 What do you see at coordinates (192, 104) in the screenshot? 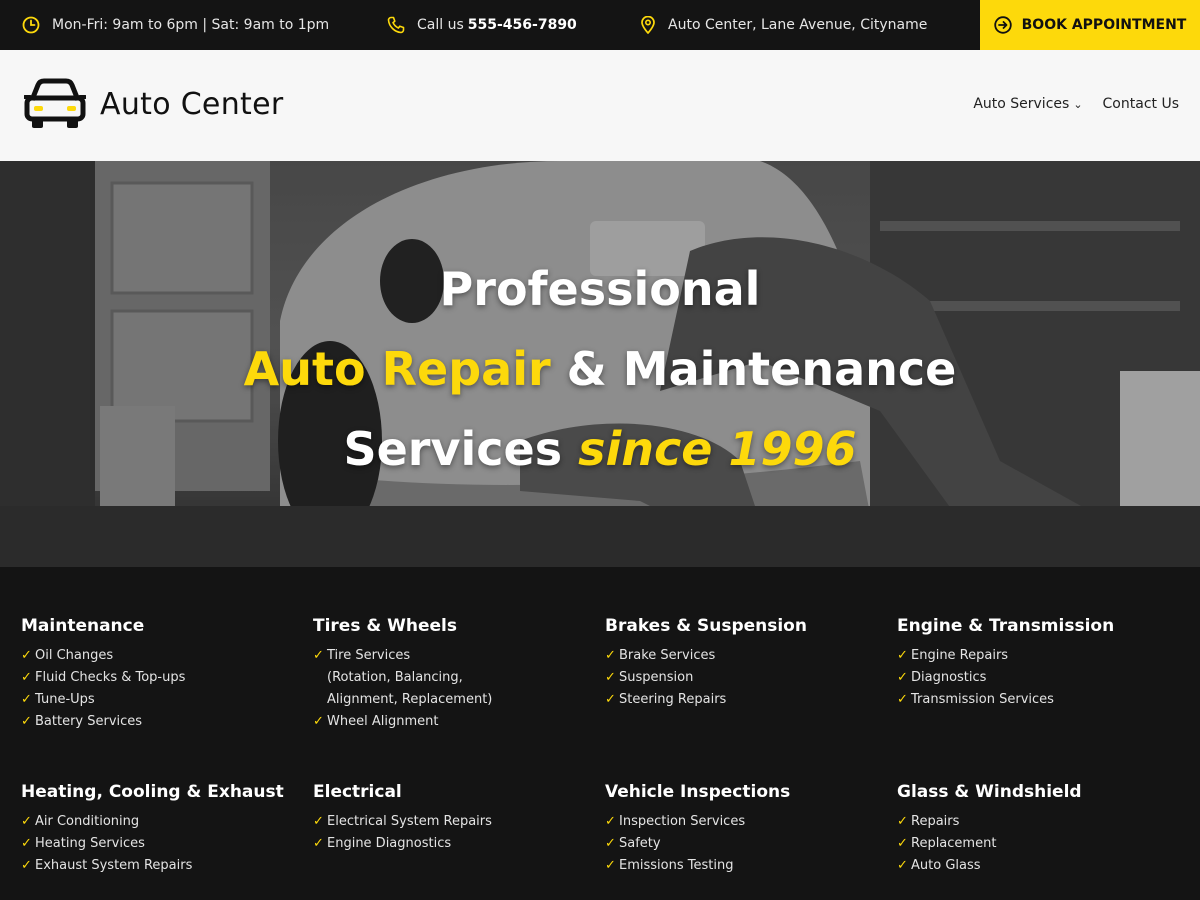
I see `brand-name: Auto Center` at bounding box center [192, 104].